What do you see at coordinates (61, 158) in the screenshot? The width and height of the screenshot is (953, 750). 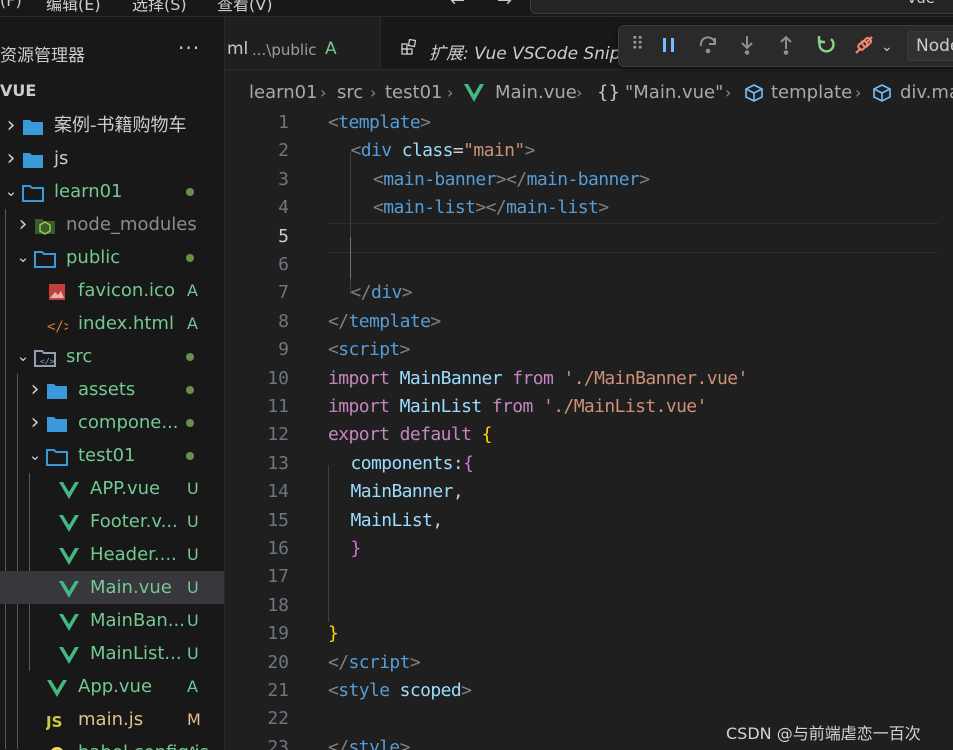 I see `tree-item-label: js` at bounding box center [61, 158].